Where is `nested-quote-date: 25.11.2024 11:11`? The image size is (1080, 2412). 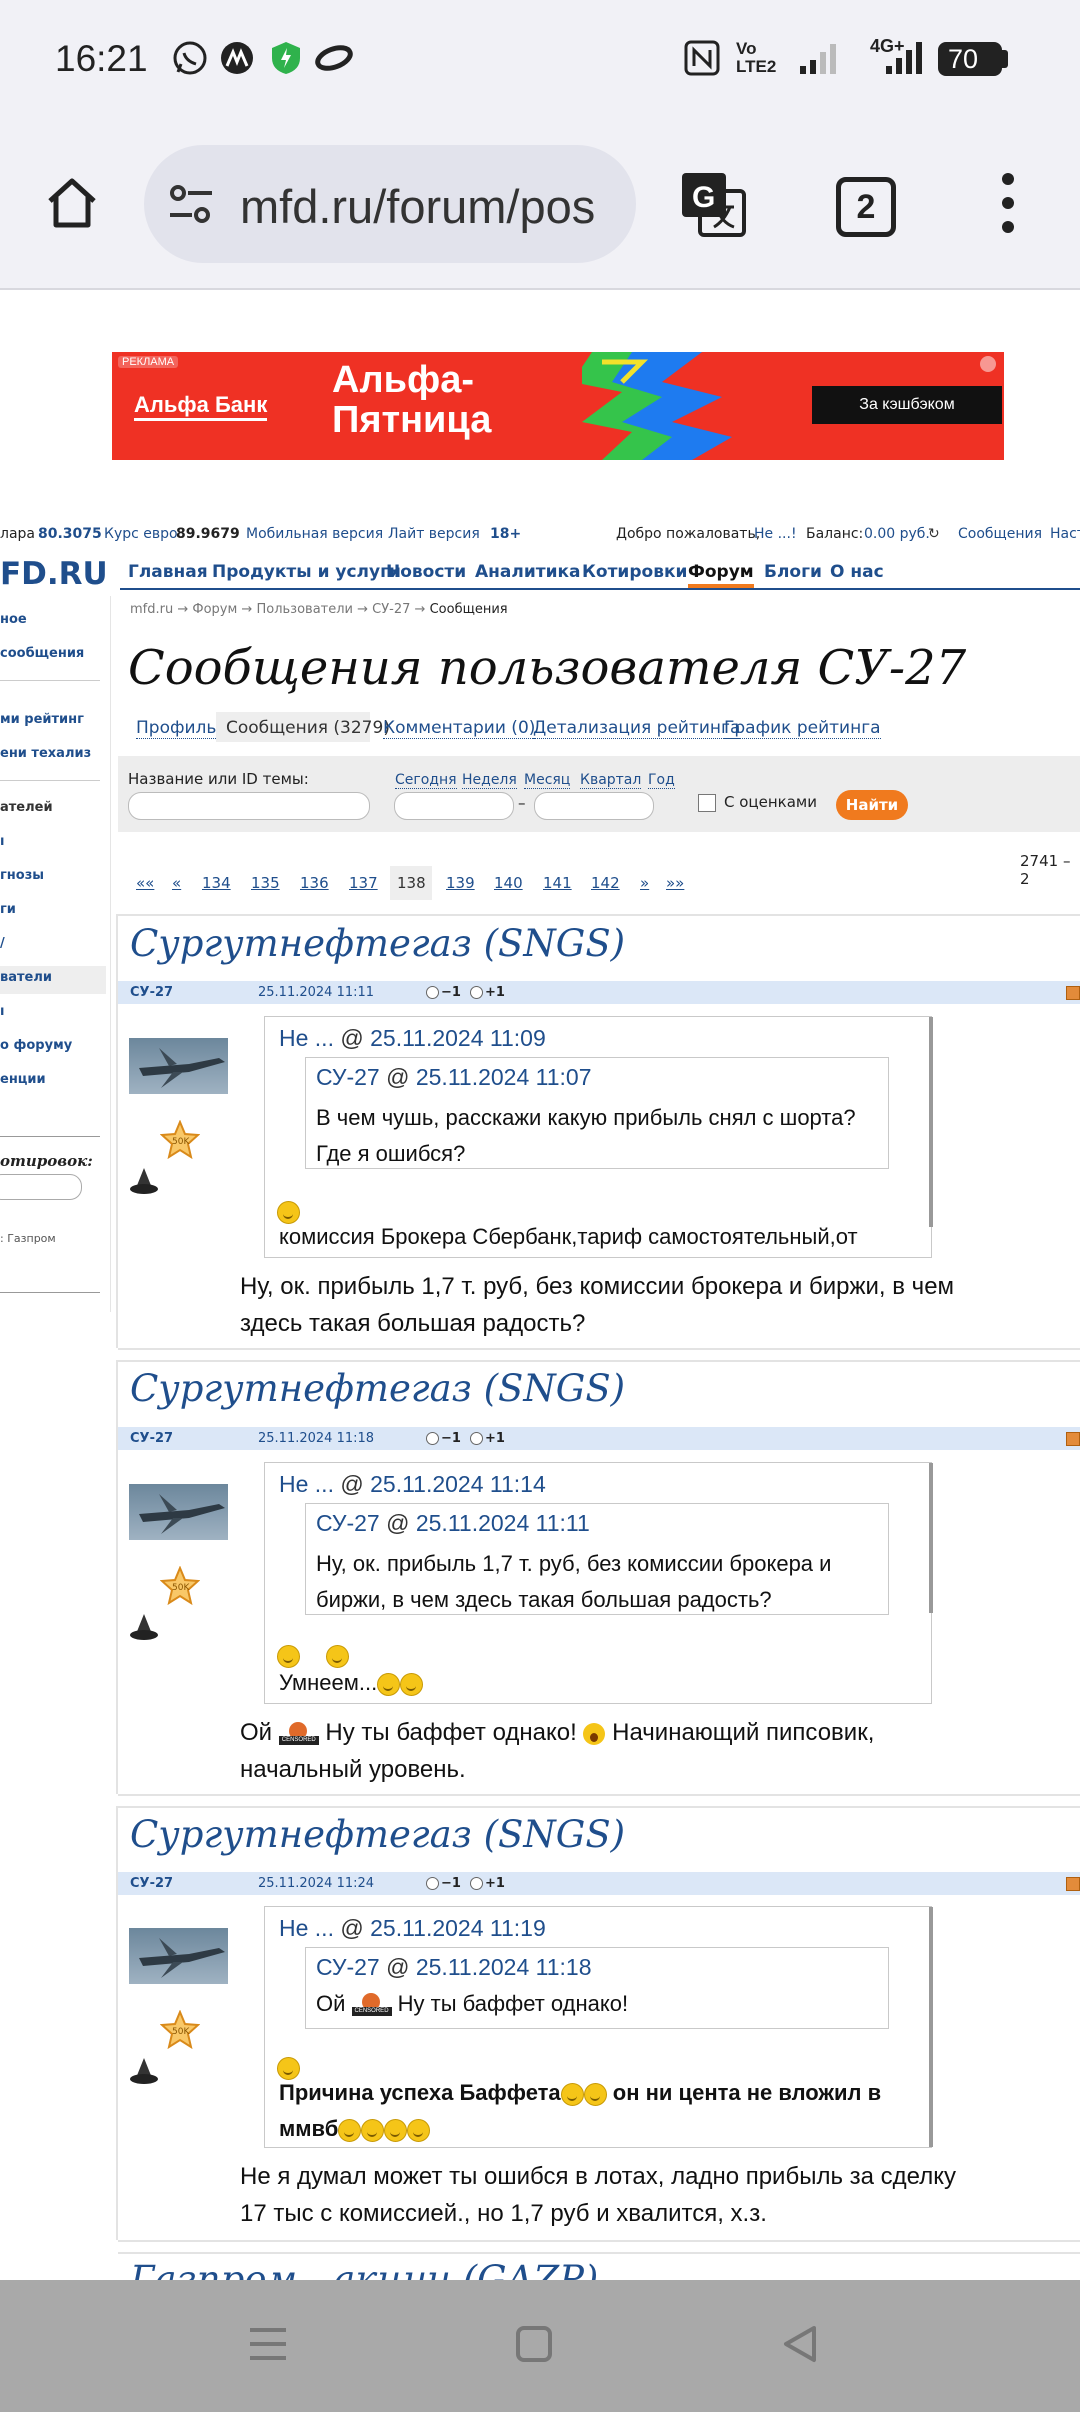 nested-quote-date: 25.11.2024 11:11 is located at coordinates (503, 1523).